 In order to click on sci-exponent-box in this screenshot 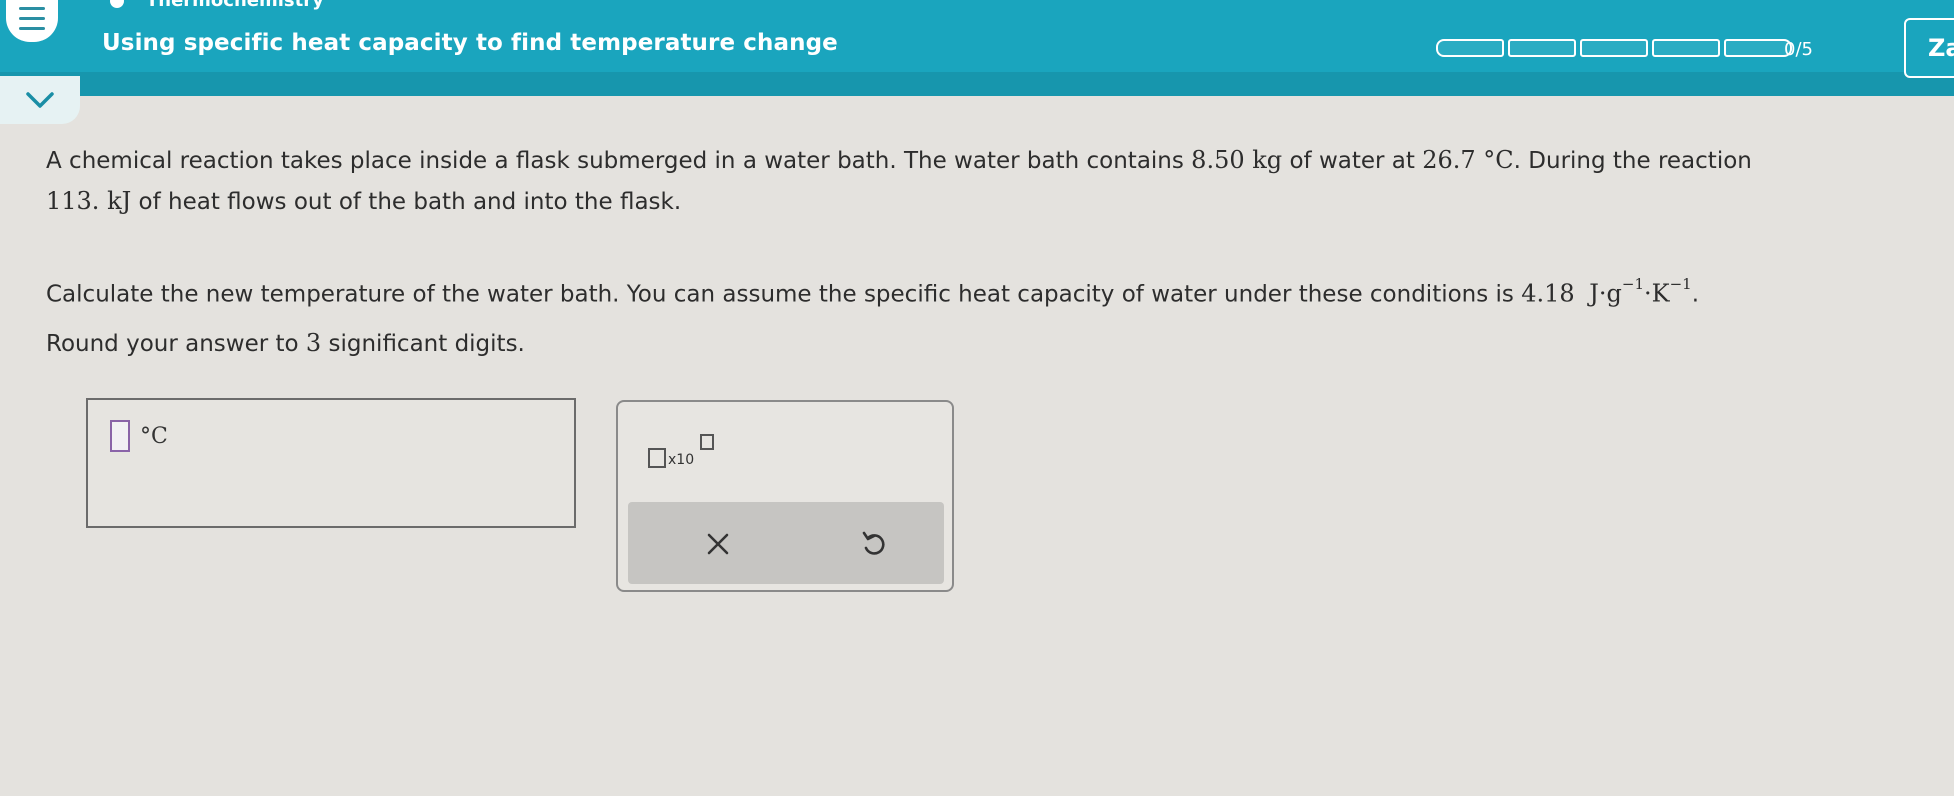, I will do `click(707, 442)`.